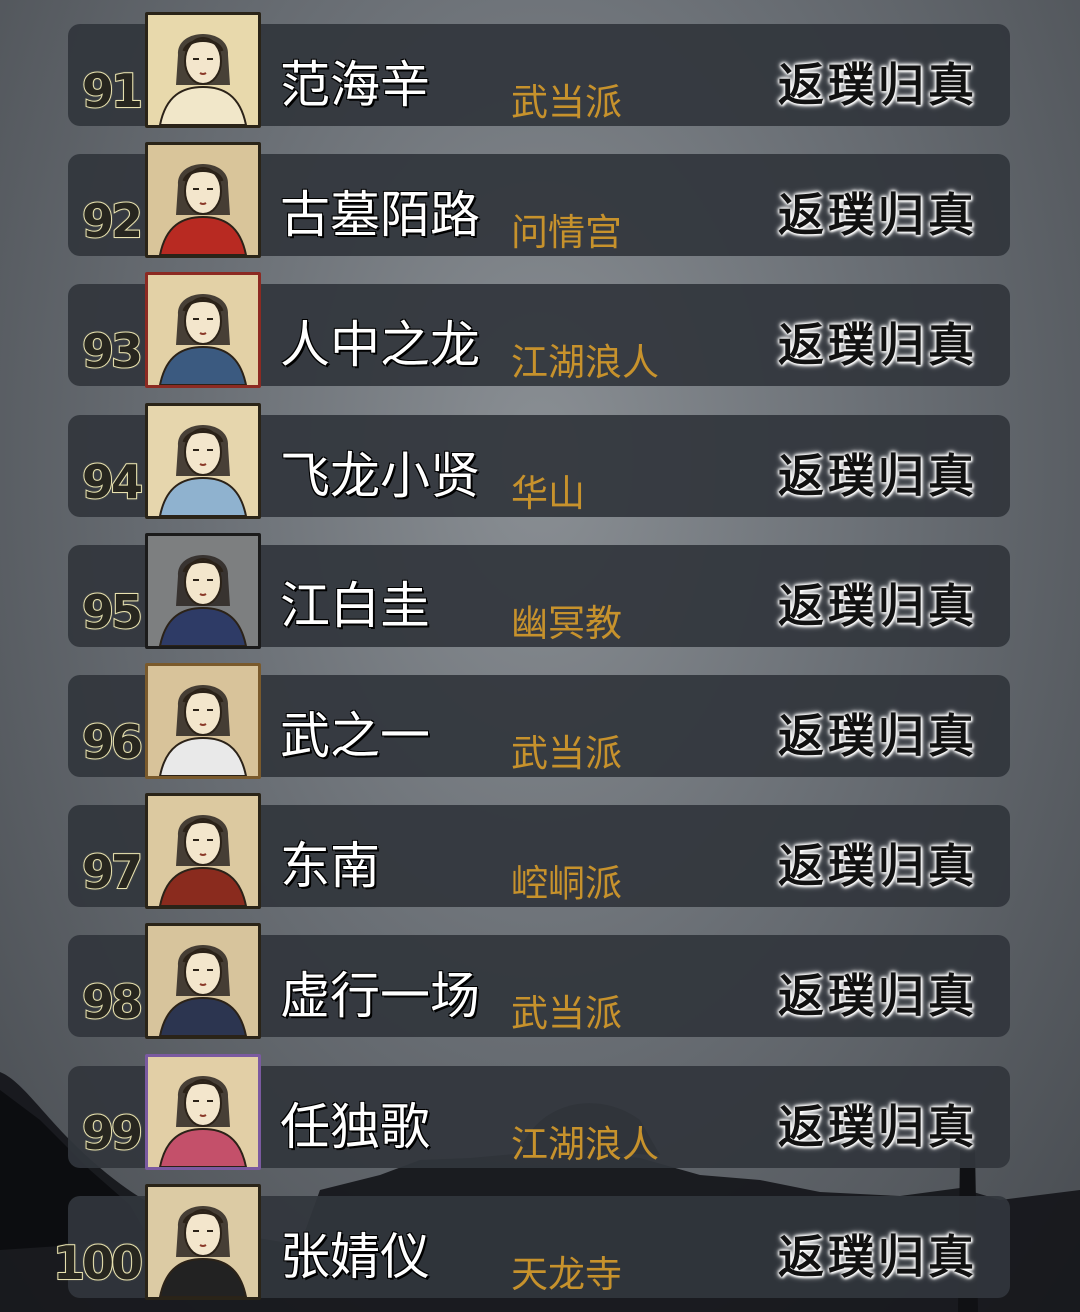  Describe the element at coordinates (112, 481) in the screenshot. I see `rank-number: 94` at that location.